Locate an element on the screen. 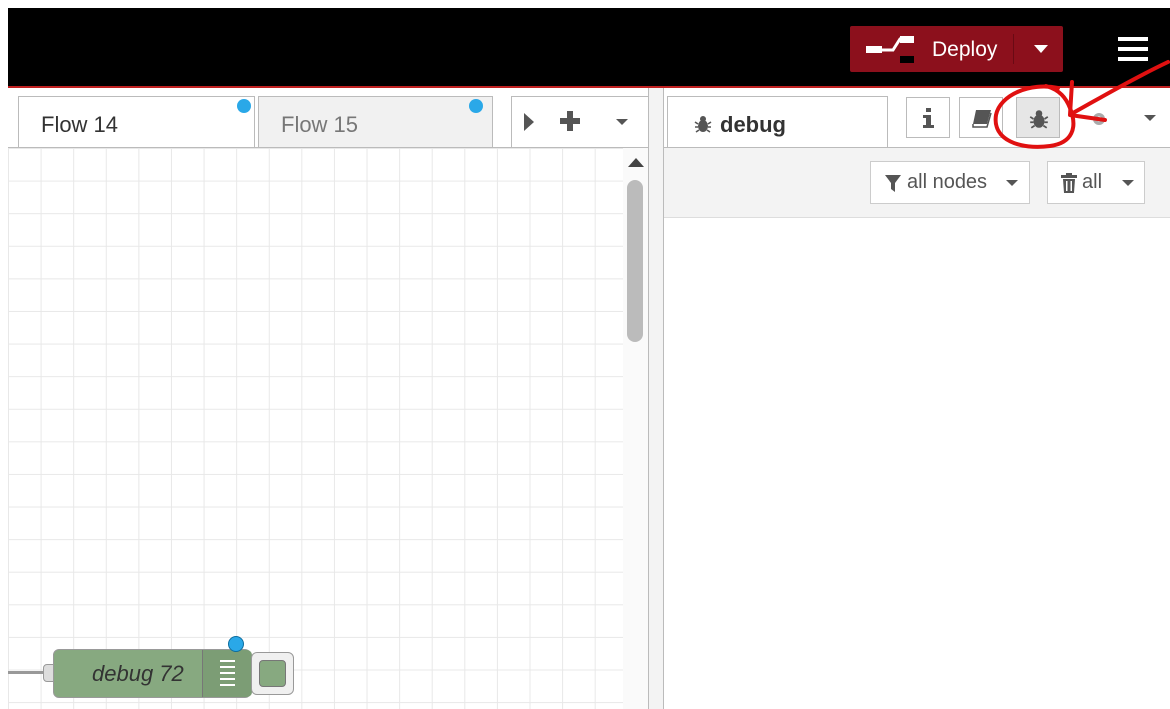 The width and height of the screenshot is (1170, 709). sidebar-tab-label: debug is located at coordinates (753, 124).